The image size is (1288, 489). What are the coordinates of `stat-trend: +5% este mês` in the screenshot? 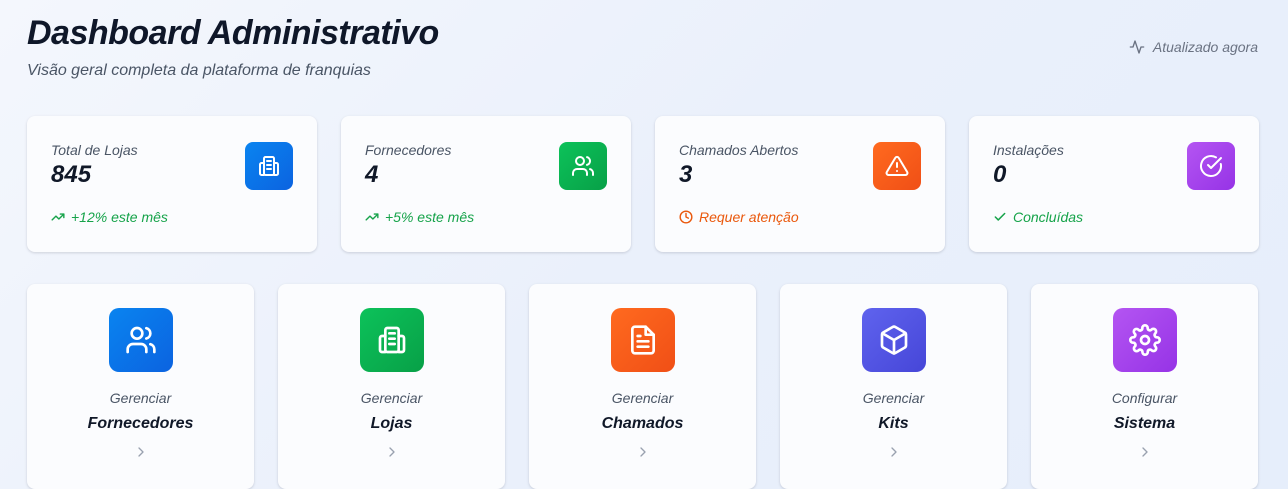 It's located at (419, 217).